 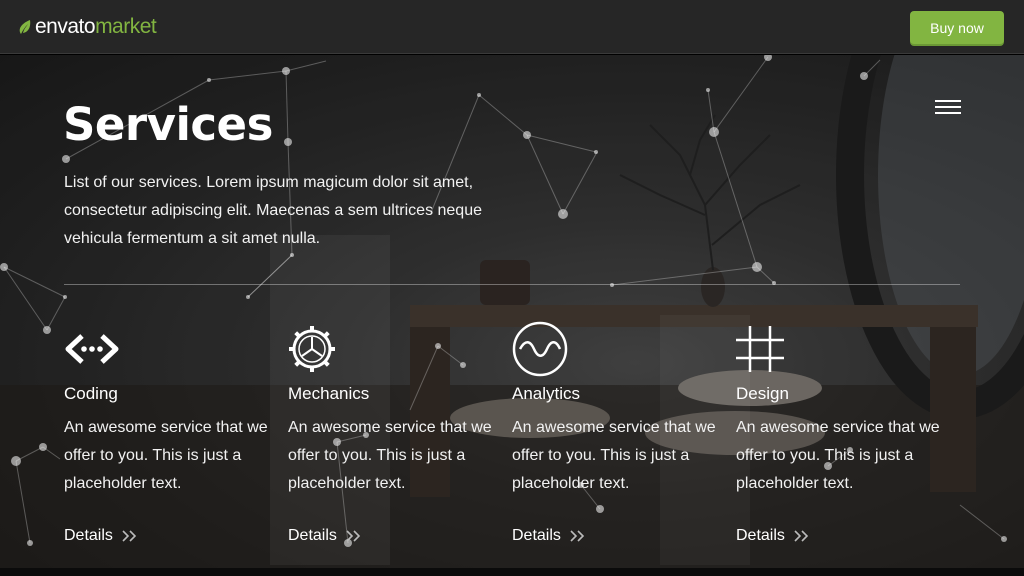 I want to click on top-bar: envato market Buy now, so click(x=512, y=27).